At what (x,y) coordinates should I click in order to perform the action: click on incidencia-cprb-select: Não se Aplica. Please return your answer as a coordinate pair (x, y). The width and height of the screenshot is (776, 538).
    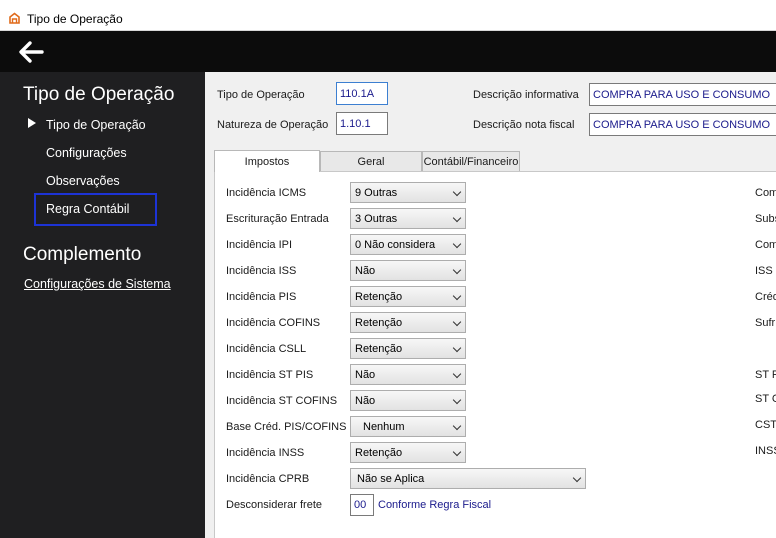
    Looking at the image, I should click on (468, 478).